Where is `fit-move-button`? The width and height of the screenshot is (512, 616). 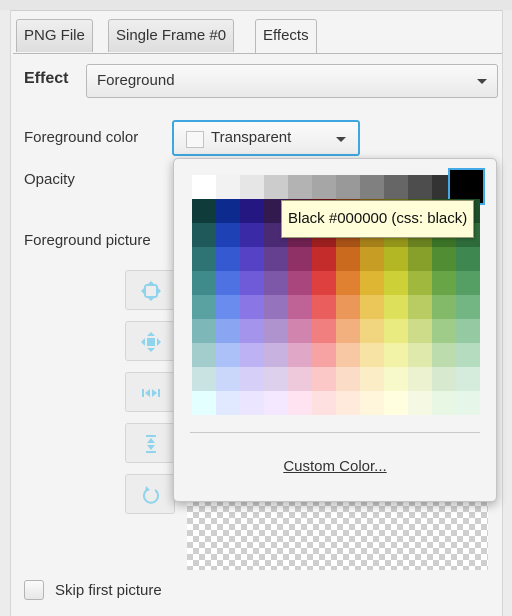
fit-move-button is located at coordinates (150, 341).